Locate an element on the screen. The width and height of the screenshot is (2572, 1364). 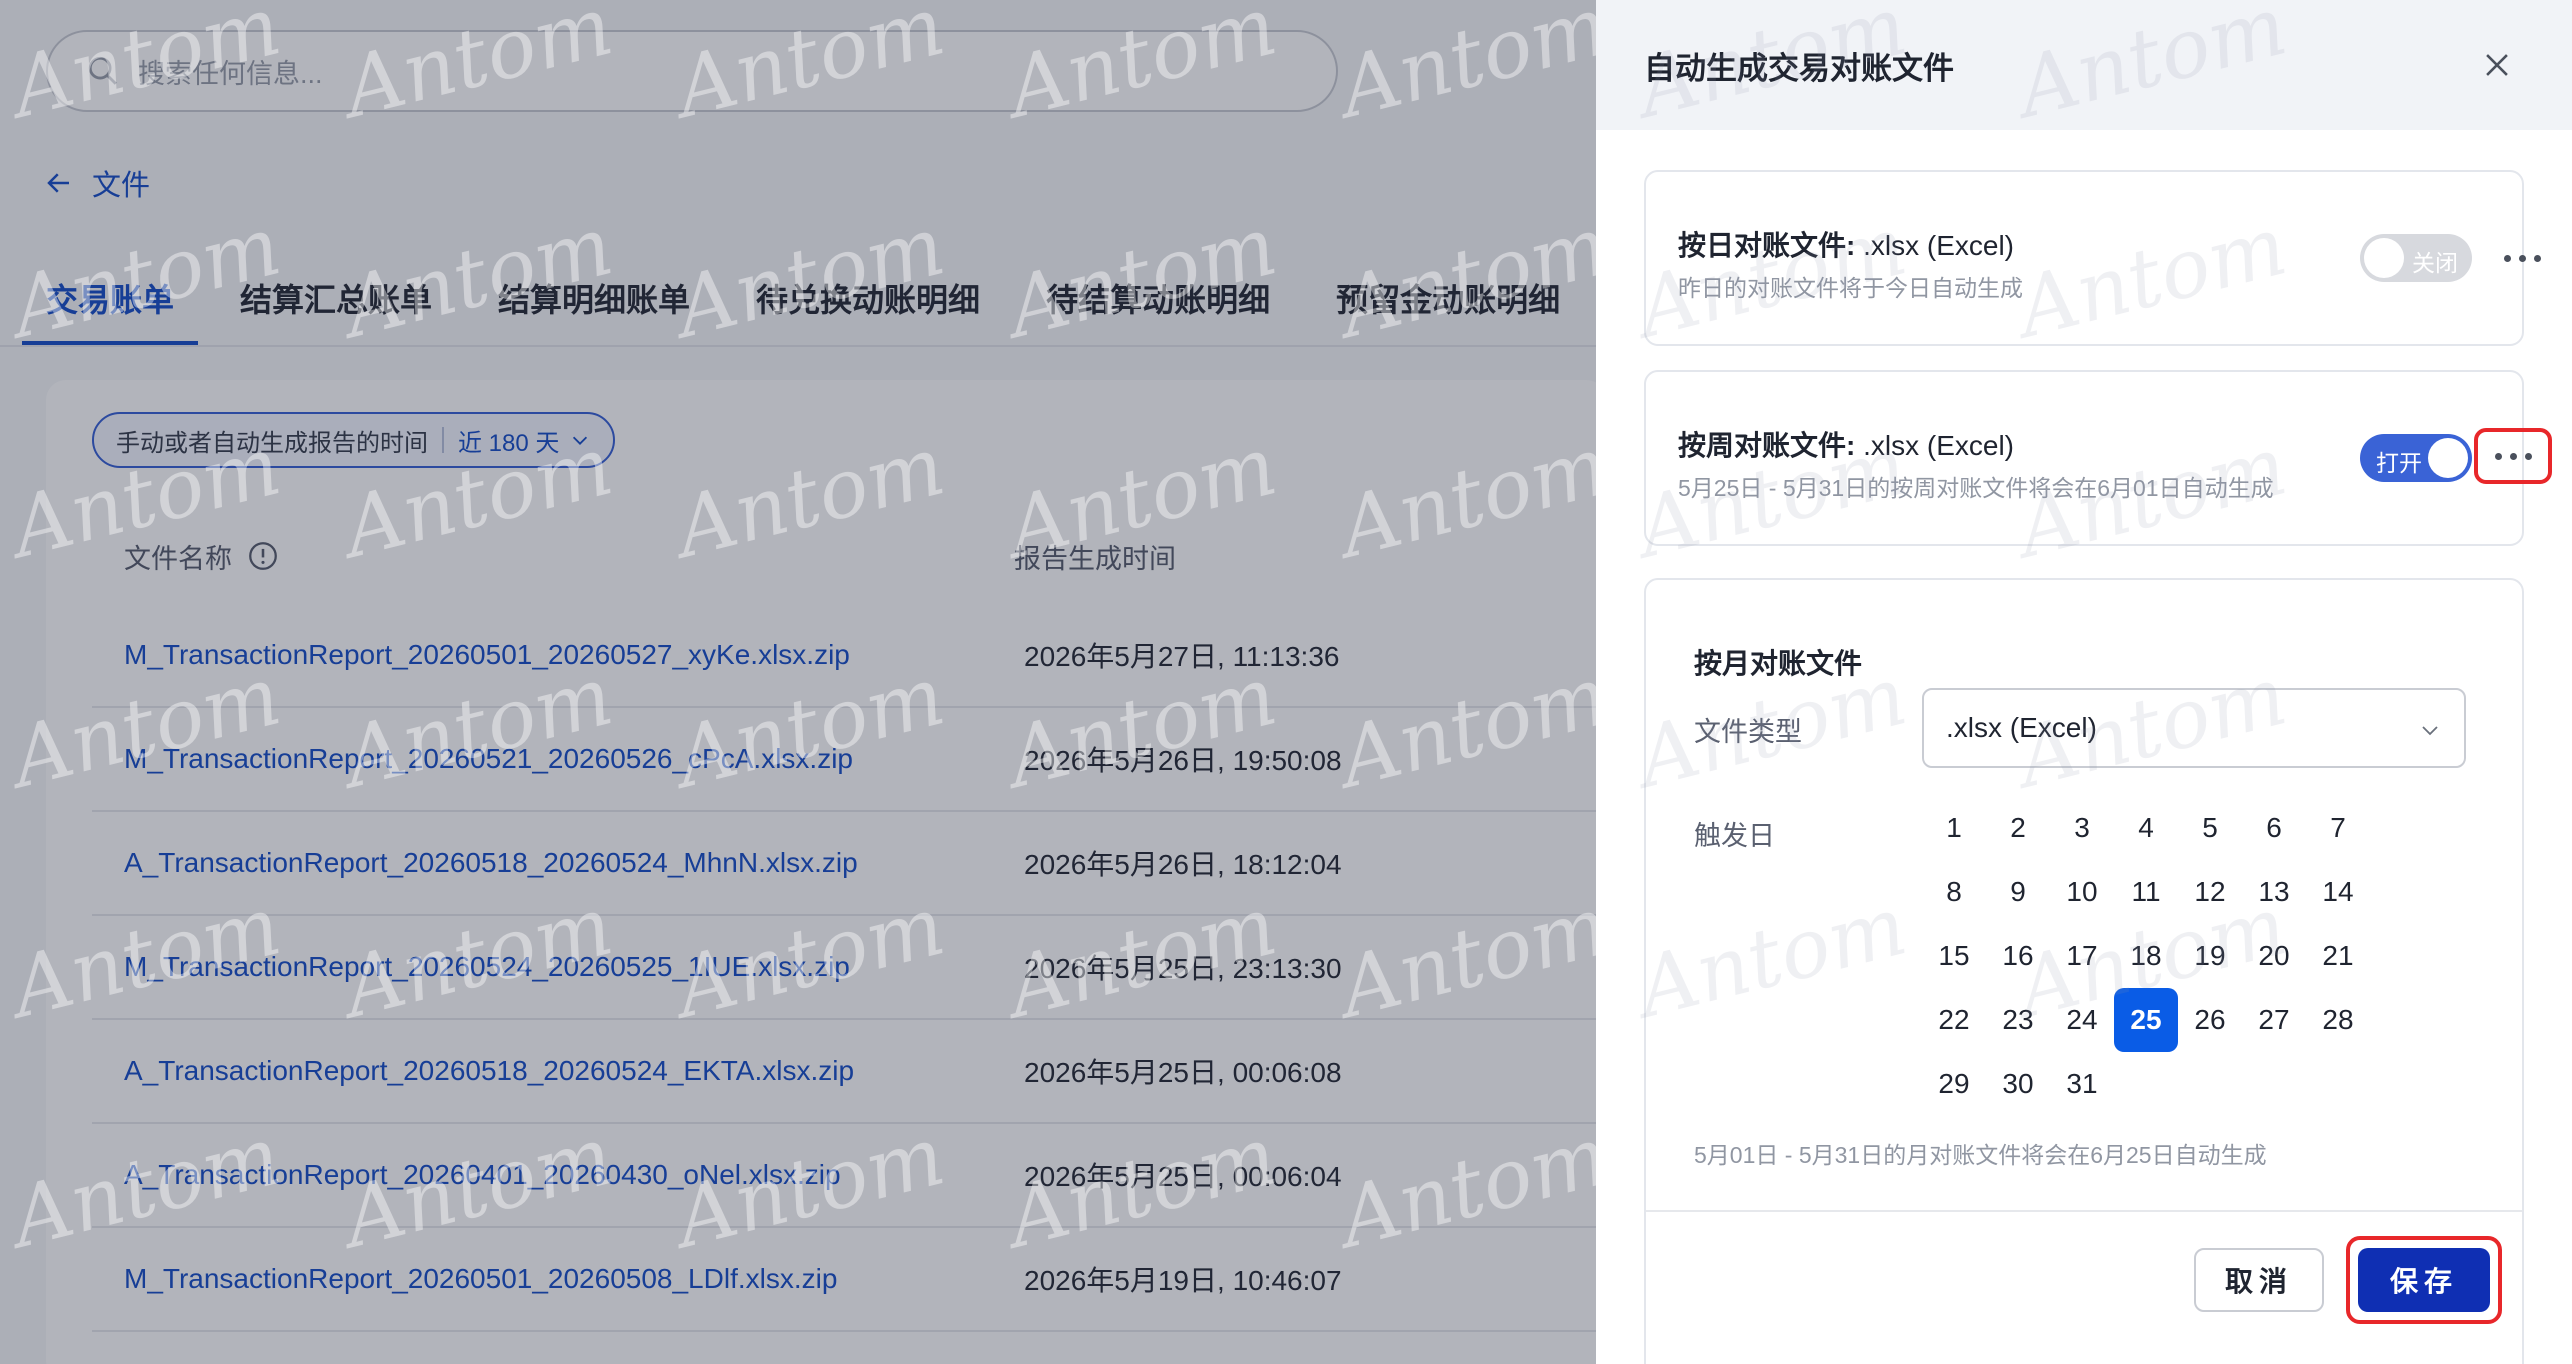
weekly-report-desc: 5月25日 - 5月31日的按周对账文件将会在6月01日自动生成 is located at coordinates (1976, 488).